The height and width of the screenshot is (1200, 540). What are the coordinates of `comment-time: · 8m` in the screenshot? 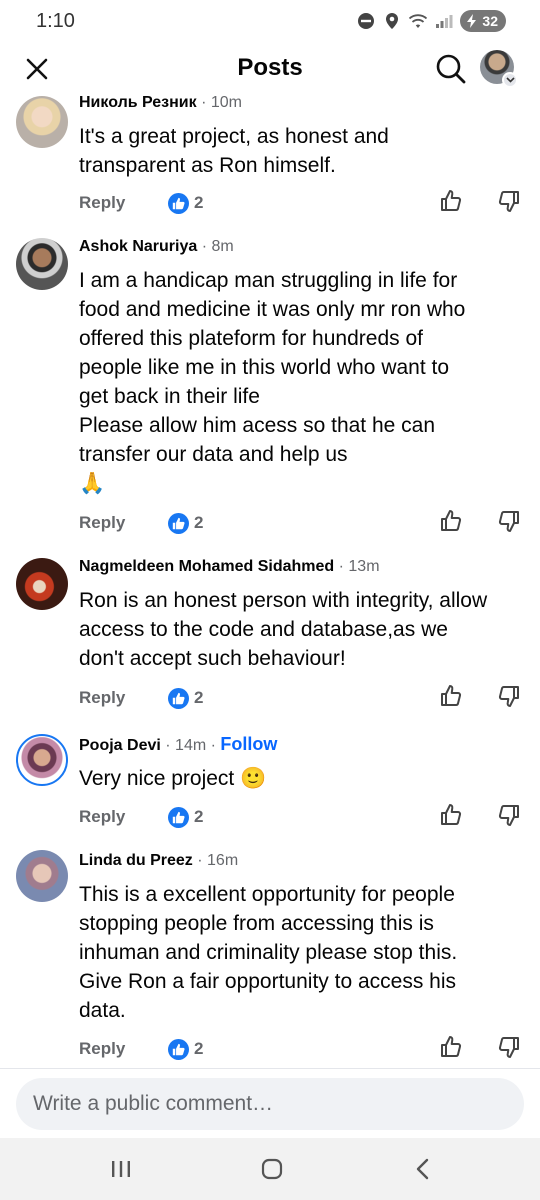 It's located at (217, 246).